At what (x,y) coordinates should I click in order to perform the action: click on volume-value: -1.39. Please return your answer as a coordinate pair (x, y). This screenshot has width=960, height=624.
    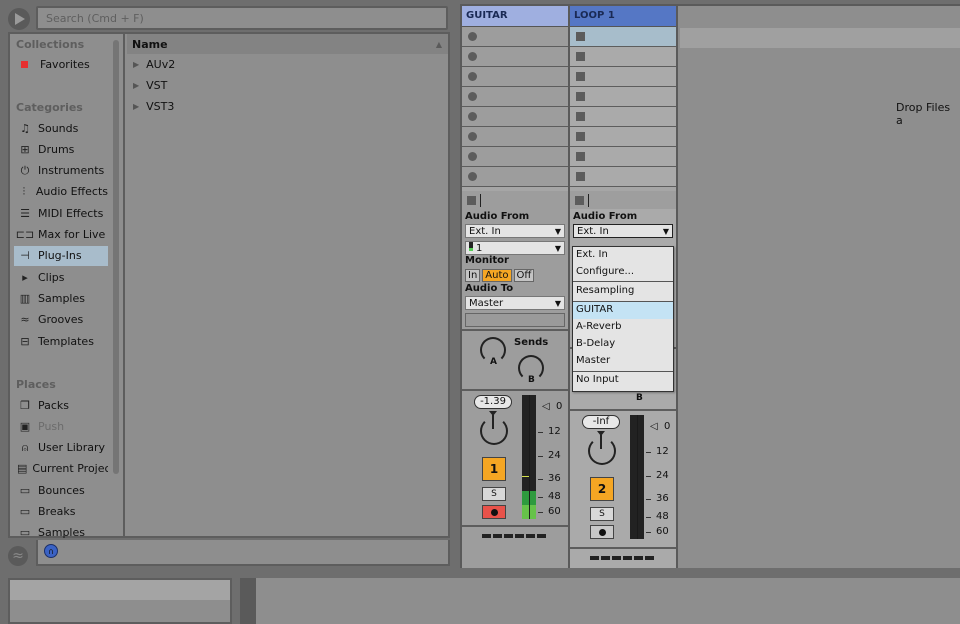
    Looking at the image, I should click on (493, 402).